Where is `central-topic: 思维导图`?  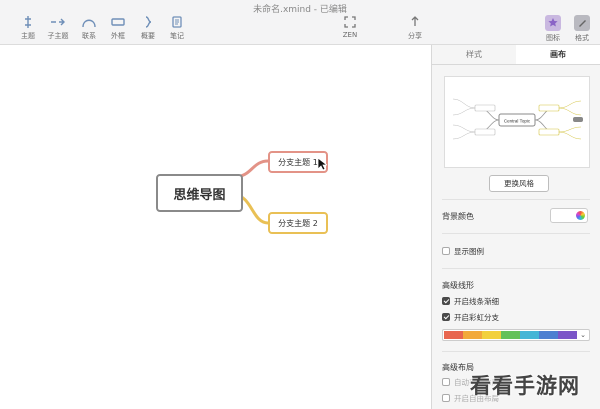 central-topic: 思维导图 is located at coordinates (199, 193).